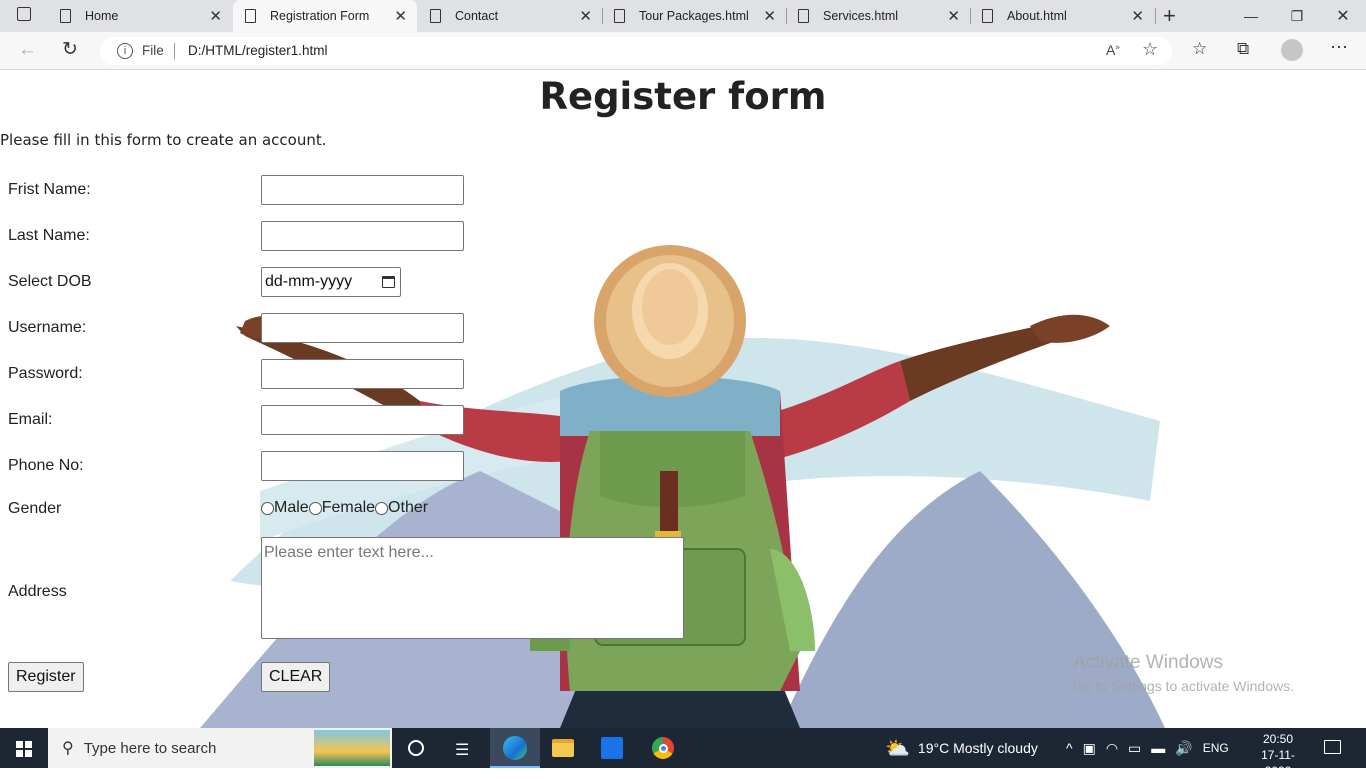  What do you see at coordinates (352, 748) in the screenshot?
I see `search-highlight-icon` at bounding box center [352, 748].